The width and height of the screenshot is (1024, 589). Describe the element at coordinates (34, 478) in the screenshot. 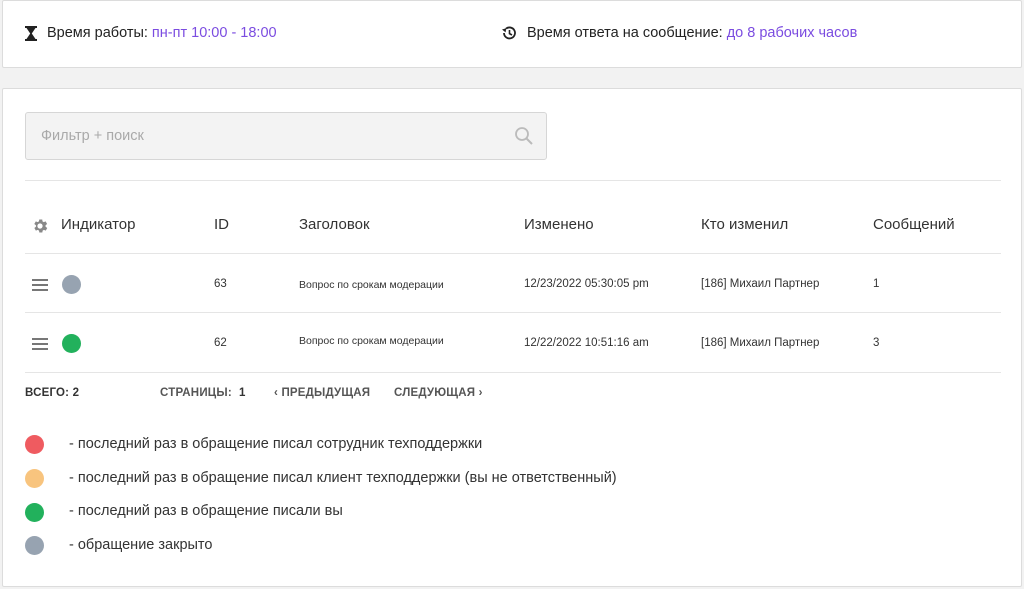

I see `legend-dot-client` at that location.